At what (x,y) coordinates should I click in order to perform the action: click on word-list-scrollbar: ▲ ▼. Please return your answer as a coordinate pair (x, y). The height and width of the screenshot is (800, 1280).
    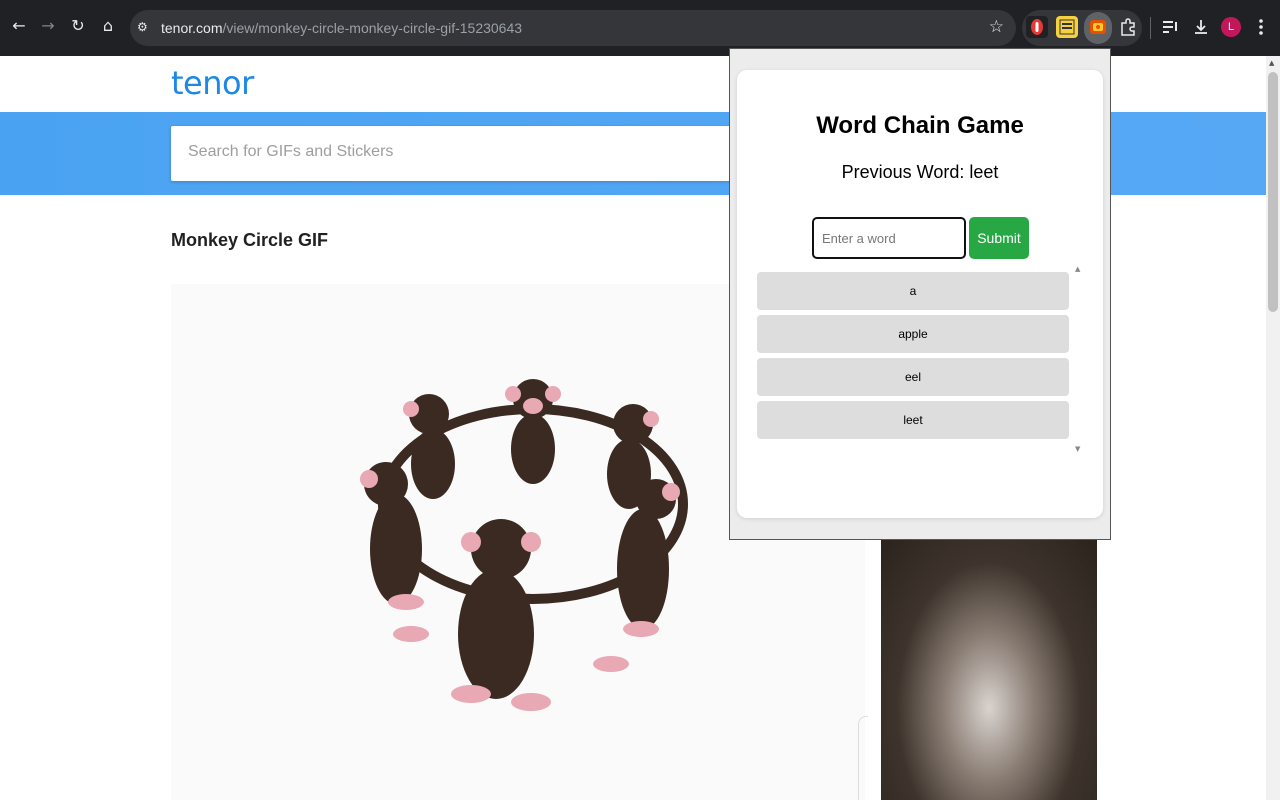
    Looking at the image, I should click on (1078, 359).